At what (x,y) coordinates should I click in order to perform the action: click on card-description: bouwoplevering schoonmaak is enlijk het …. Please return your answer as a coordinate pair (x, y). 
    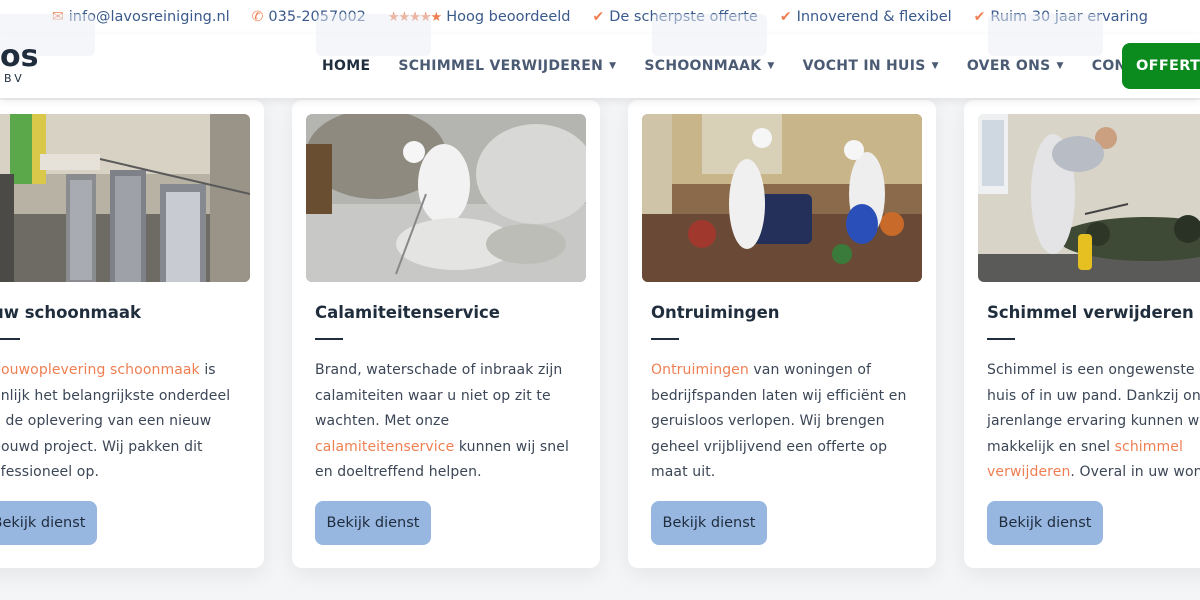
    Looking at the image, I should click on (132, 422).